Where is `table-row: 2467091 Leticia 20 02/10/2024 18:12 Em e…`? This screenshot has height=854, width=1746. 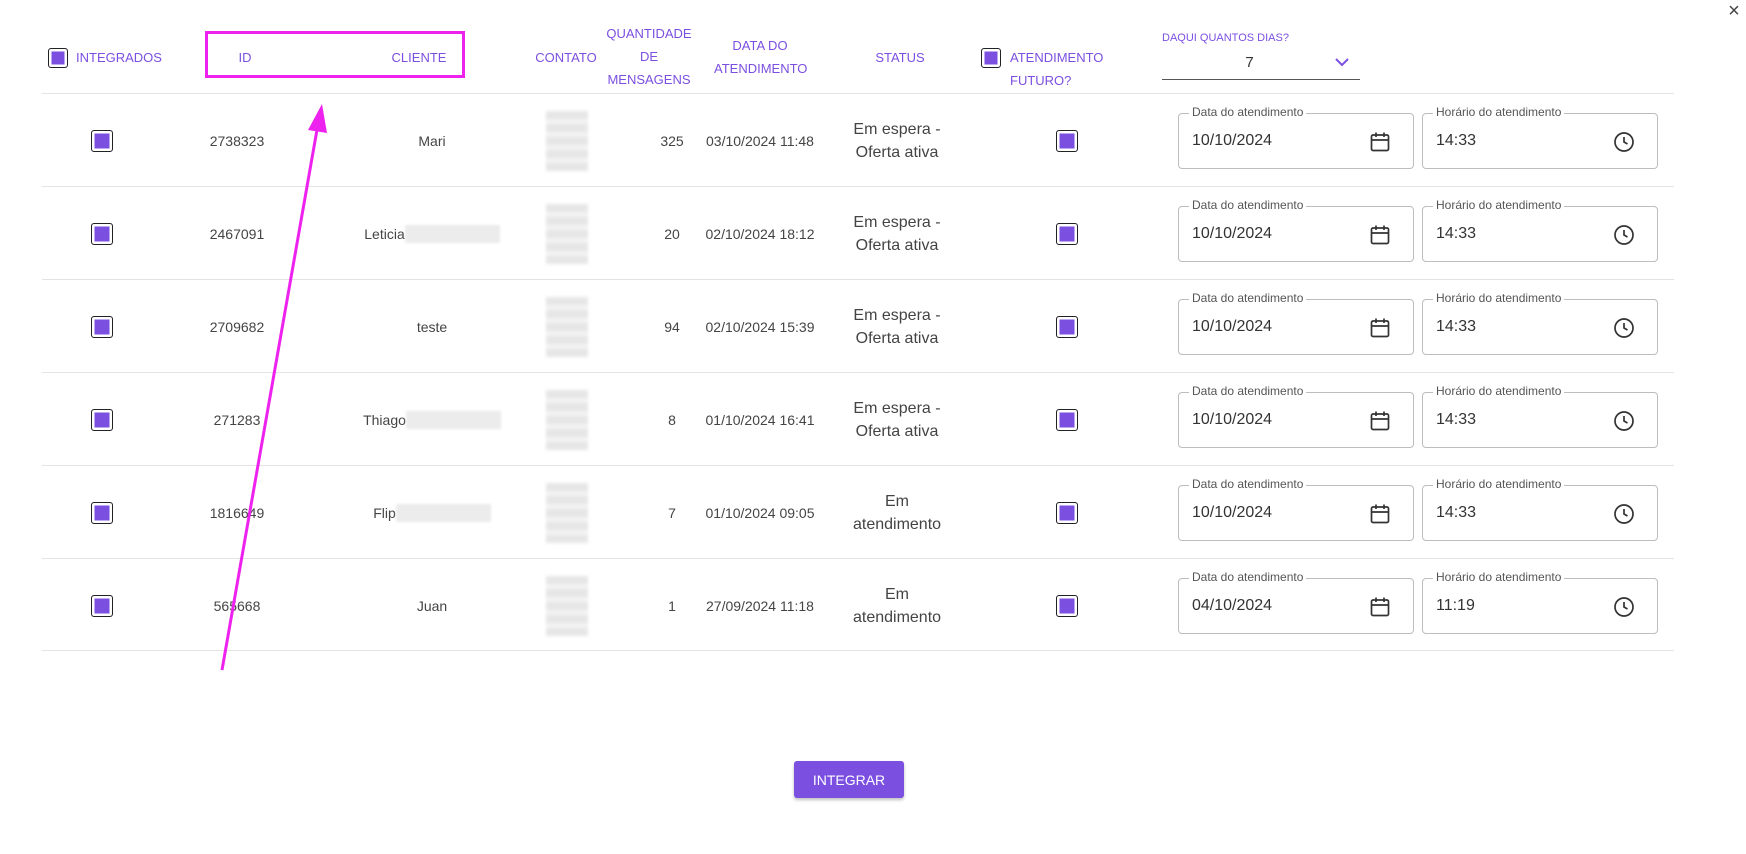 table-row: 2467091 Leticia 20 02/10/2024 18:12 Em e… is located at coordinates (858, 232).